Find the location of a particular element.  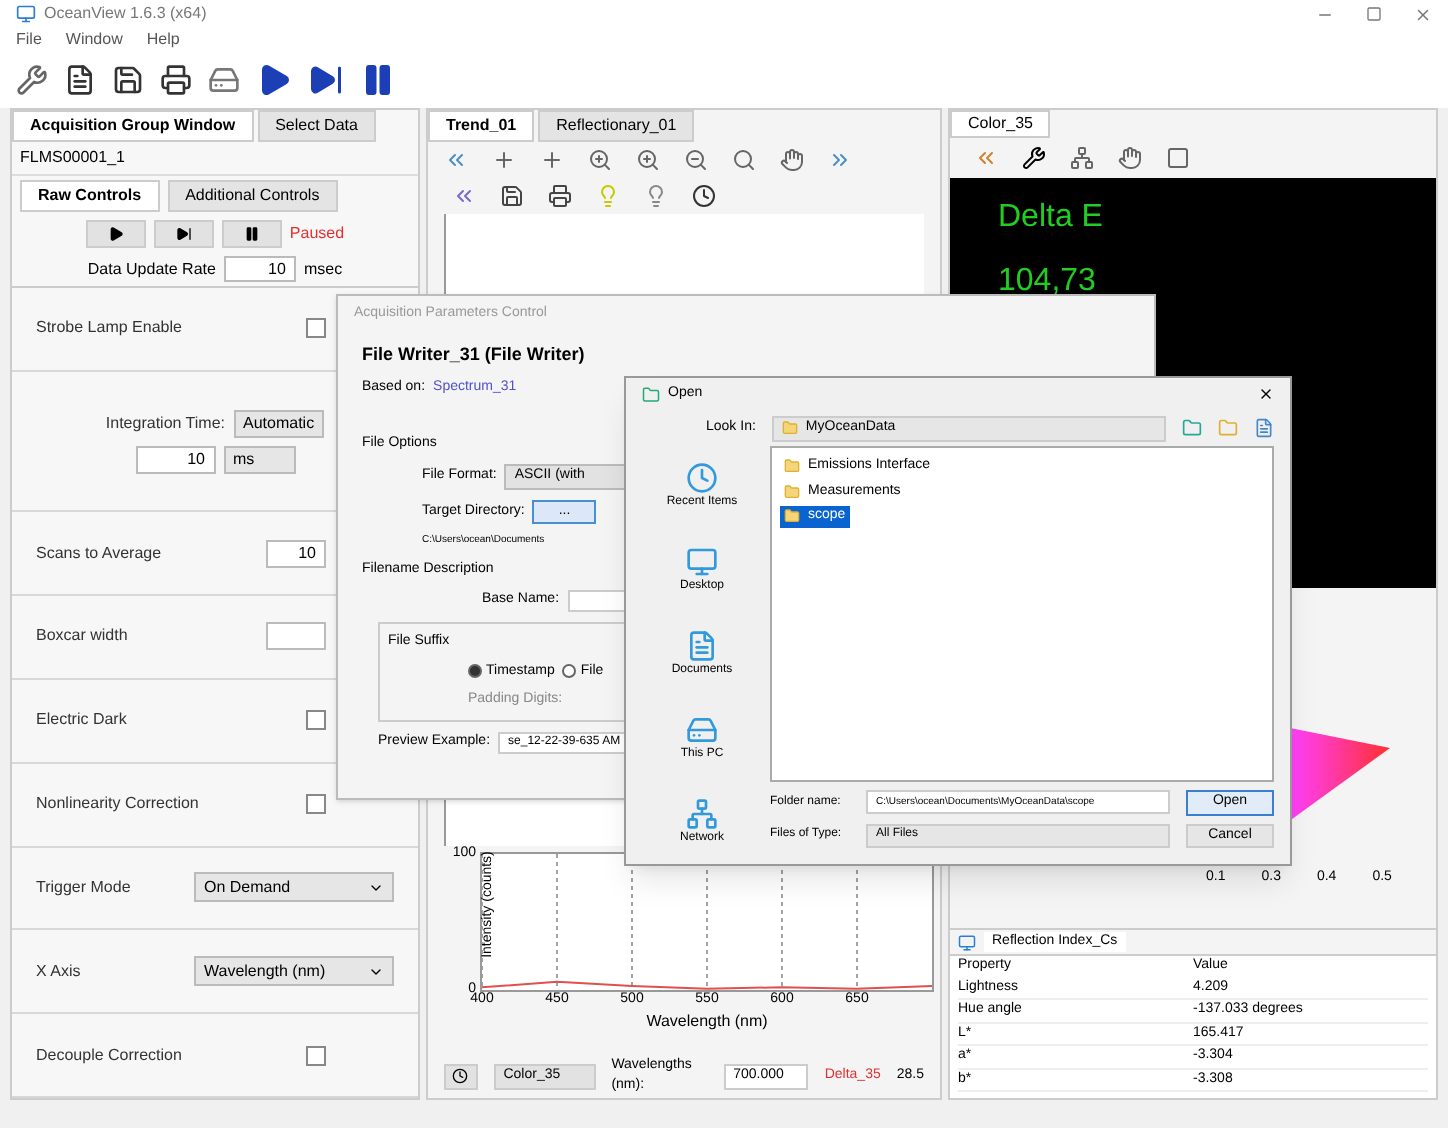

tools-icon is located at coordinates (1034, 158).